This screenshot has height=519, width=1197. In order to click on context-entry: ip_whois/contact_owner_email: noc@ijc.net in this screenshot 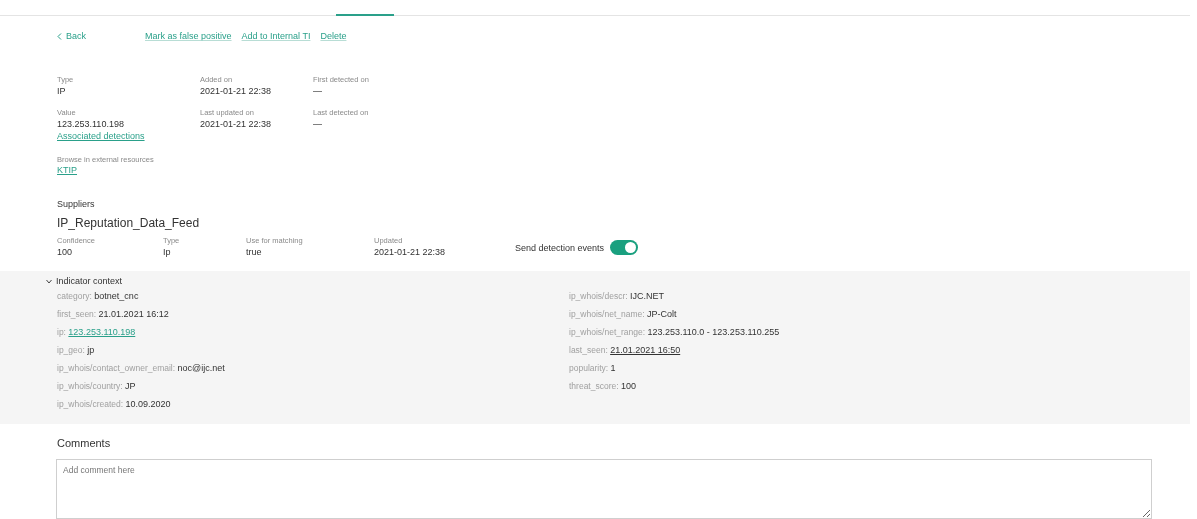, I will do `click(141, 368)`.